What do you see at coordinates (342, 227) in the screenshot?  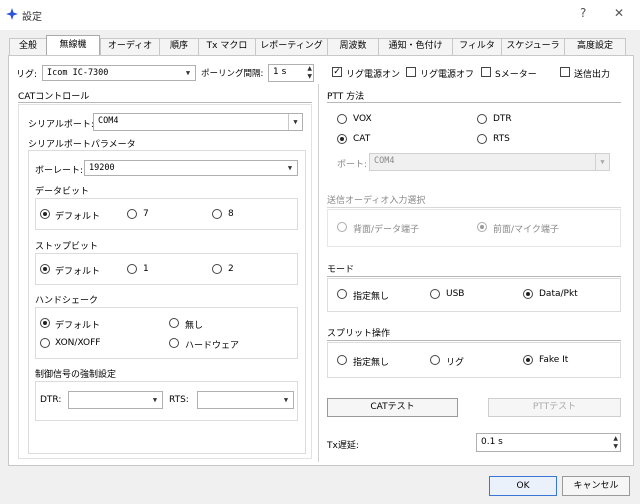 I see `audio-rear-radio` at bounding box center [342, 227].